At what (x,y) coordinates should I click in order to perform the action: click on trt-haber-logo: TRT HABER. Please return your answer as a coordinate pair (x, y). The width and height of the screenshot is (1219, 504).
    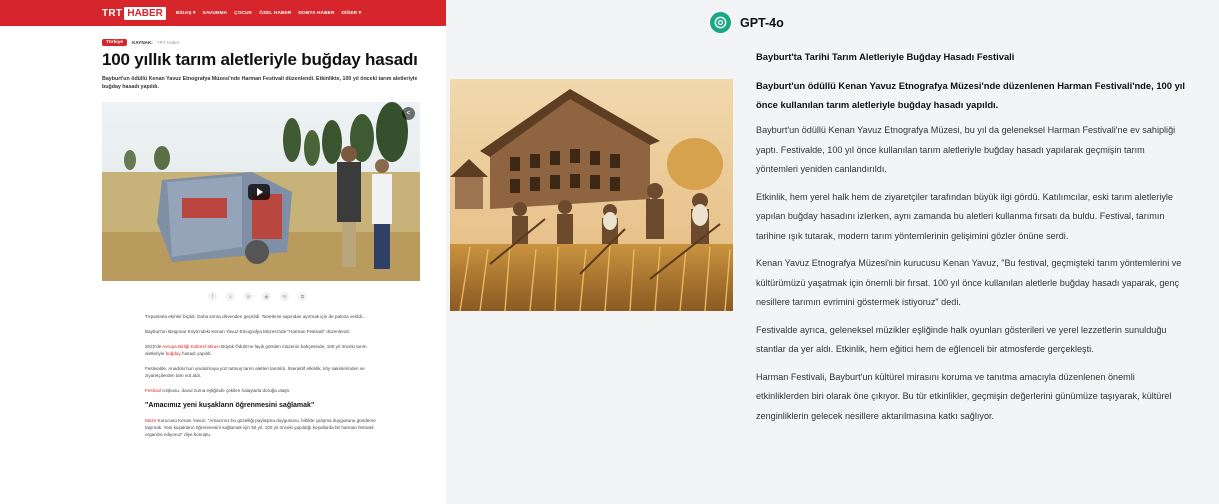
    Looking at the image, I should click on (134, 13).